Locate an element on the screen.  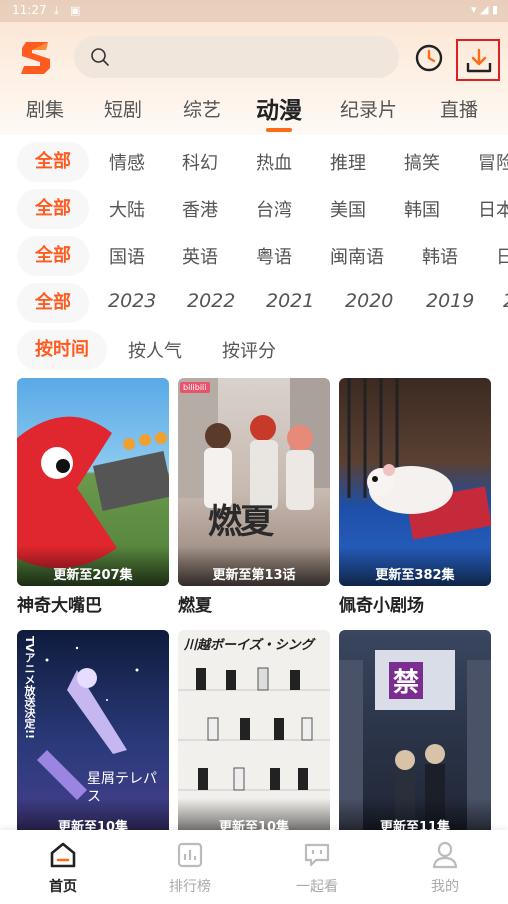
poster-caption: TVアニメ放送決定!! is located at coordinates (29, 688).